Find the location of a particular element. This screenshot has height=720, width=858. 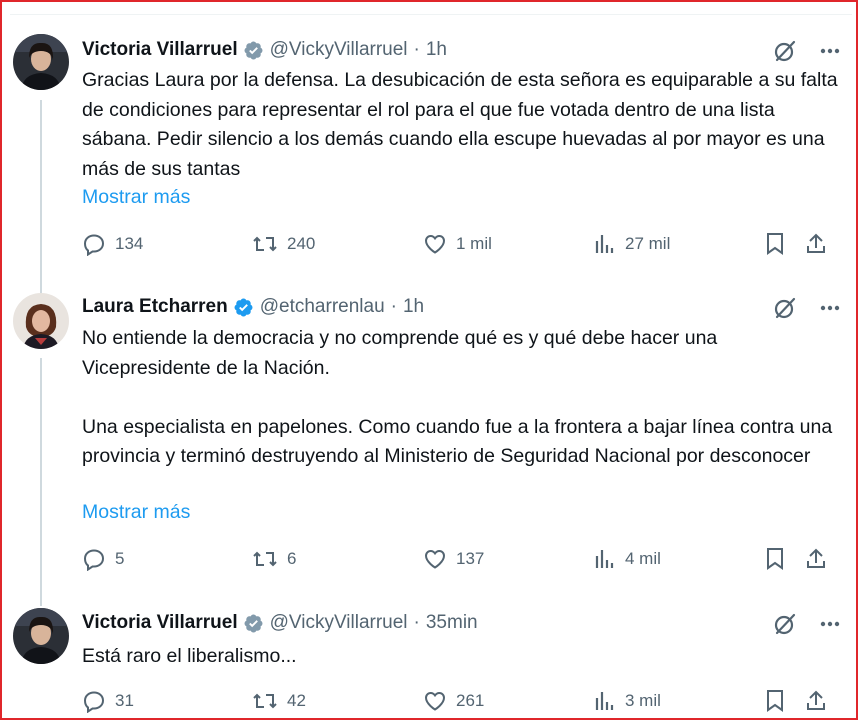

reply-count: 134 is located at coordinates (129, 243).